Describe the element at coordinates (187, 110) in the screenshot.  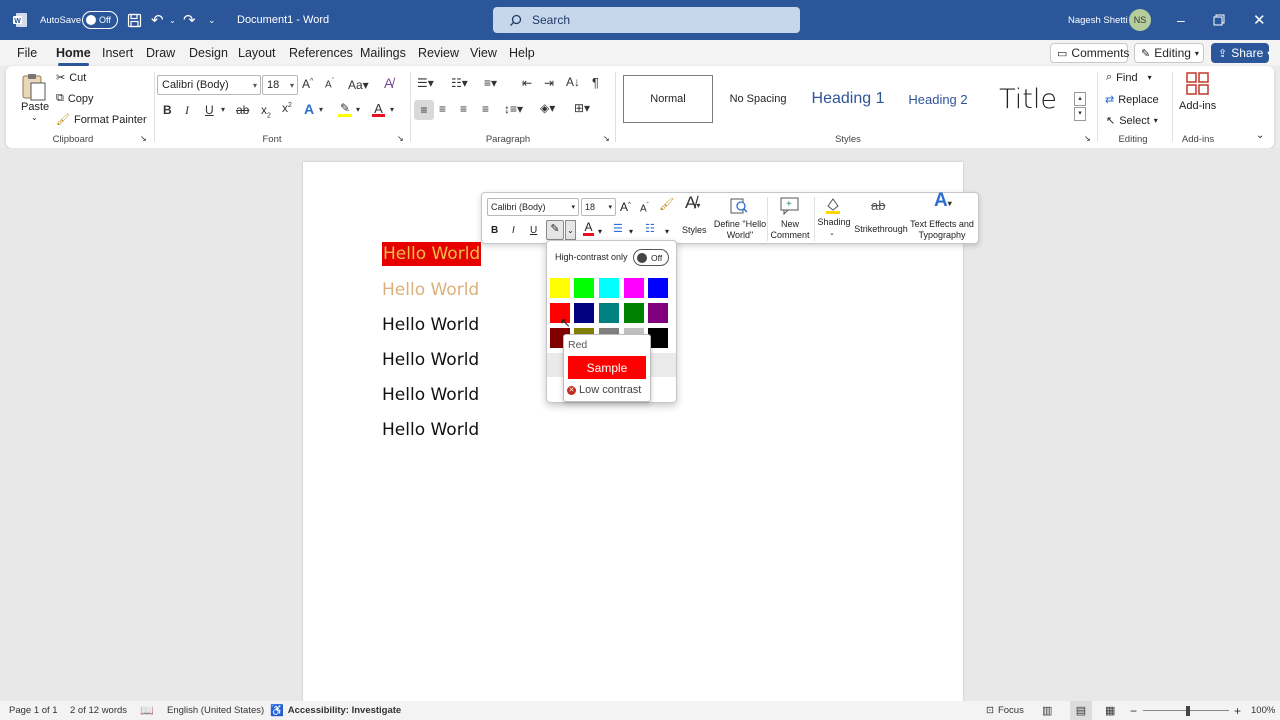
I see `italic-icon: I` at that location.